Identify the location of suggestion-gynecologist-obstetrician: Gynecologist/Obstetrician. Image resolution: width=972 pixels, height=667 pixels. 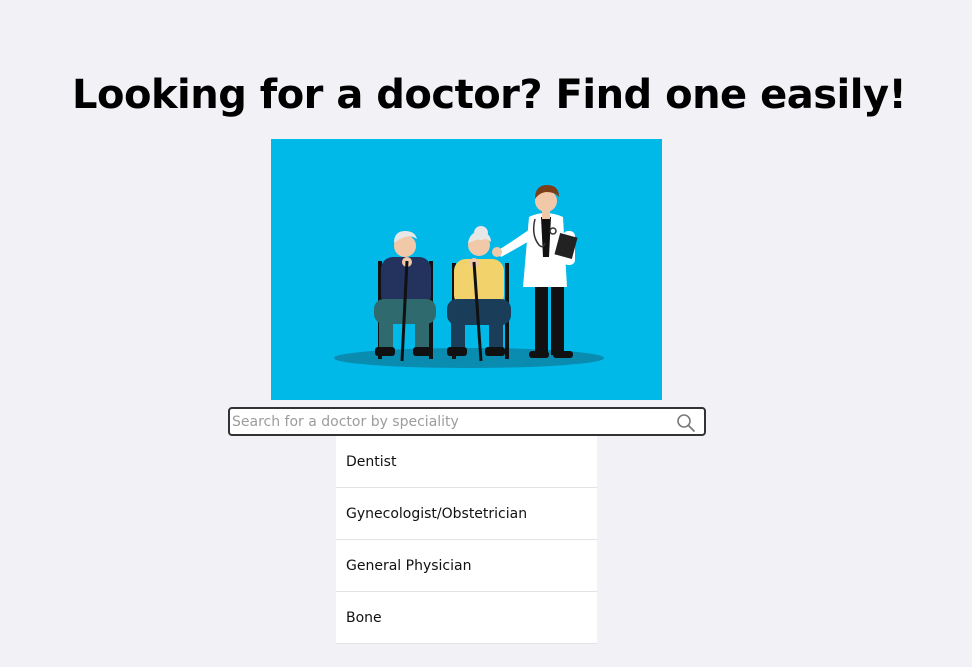
(466, 514).